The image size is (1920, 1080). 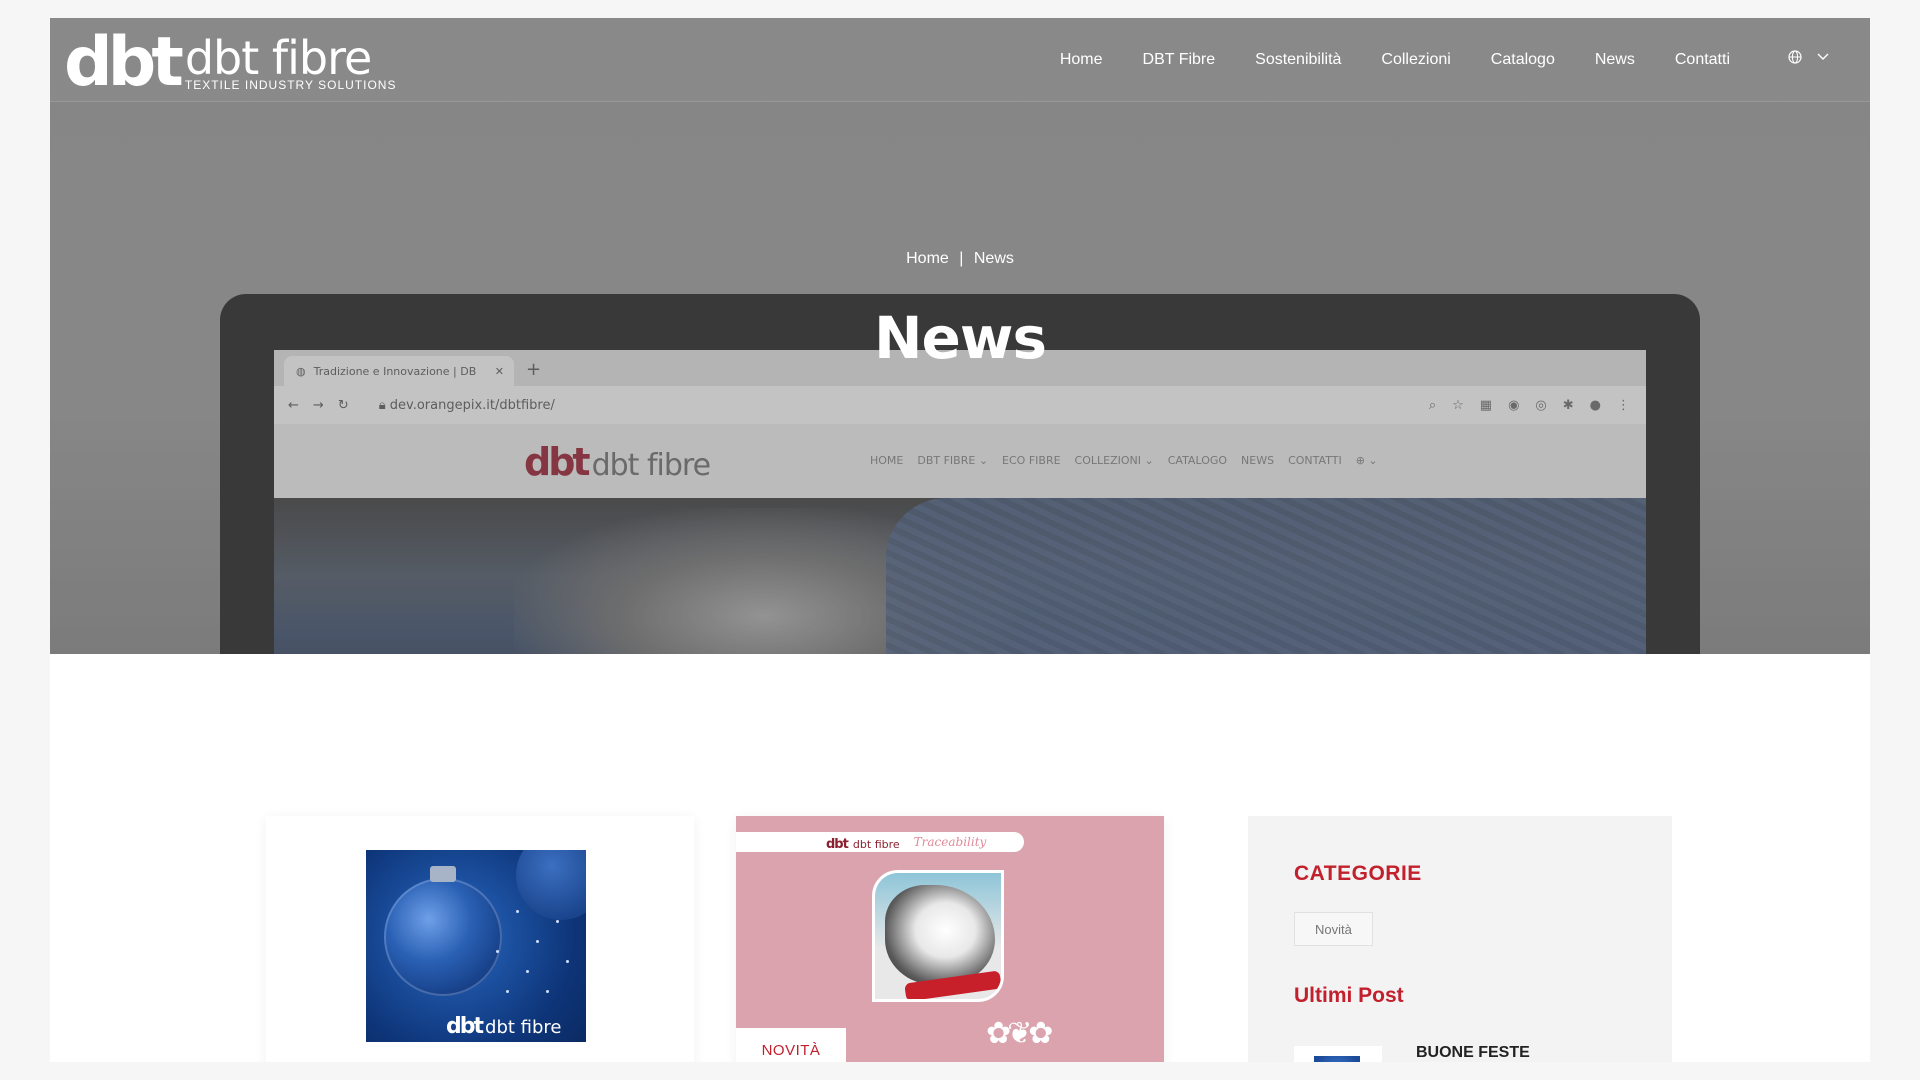 I want to click on profile-icon: ●, so click(x=1595, y=405).